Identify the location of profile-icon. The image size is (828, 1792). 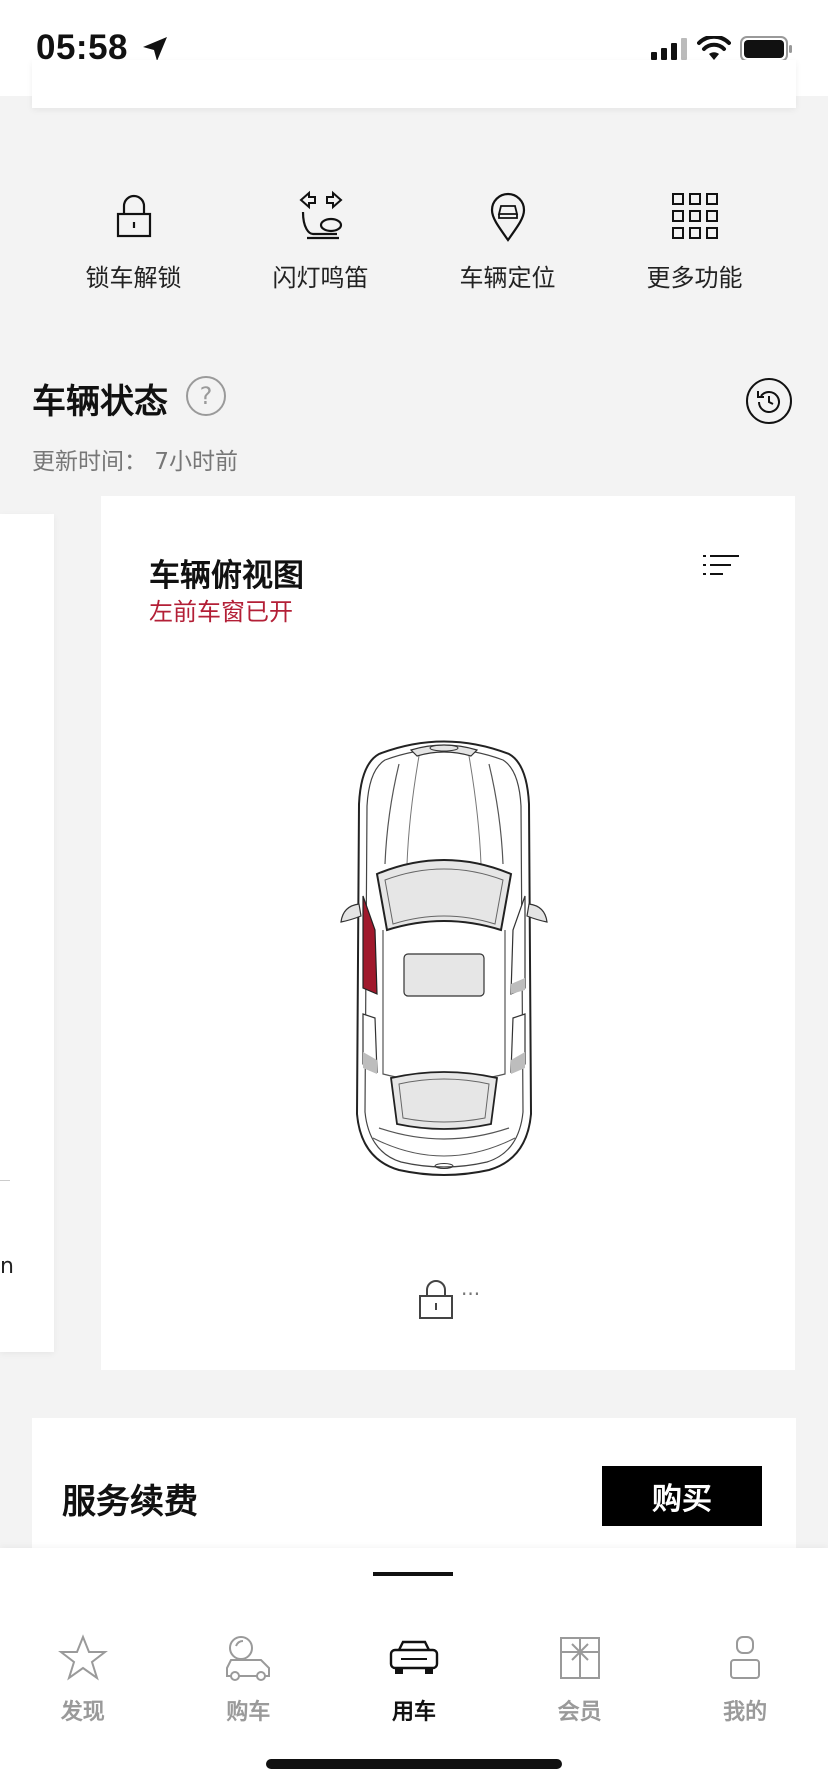
(745, 1657).